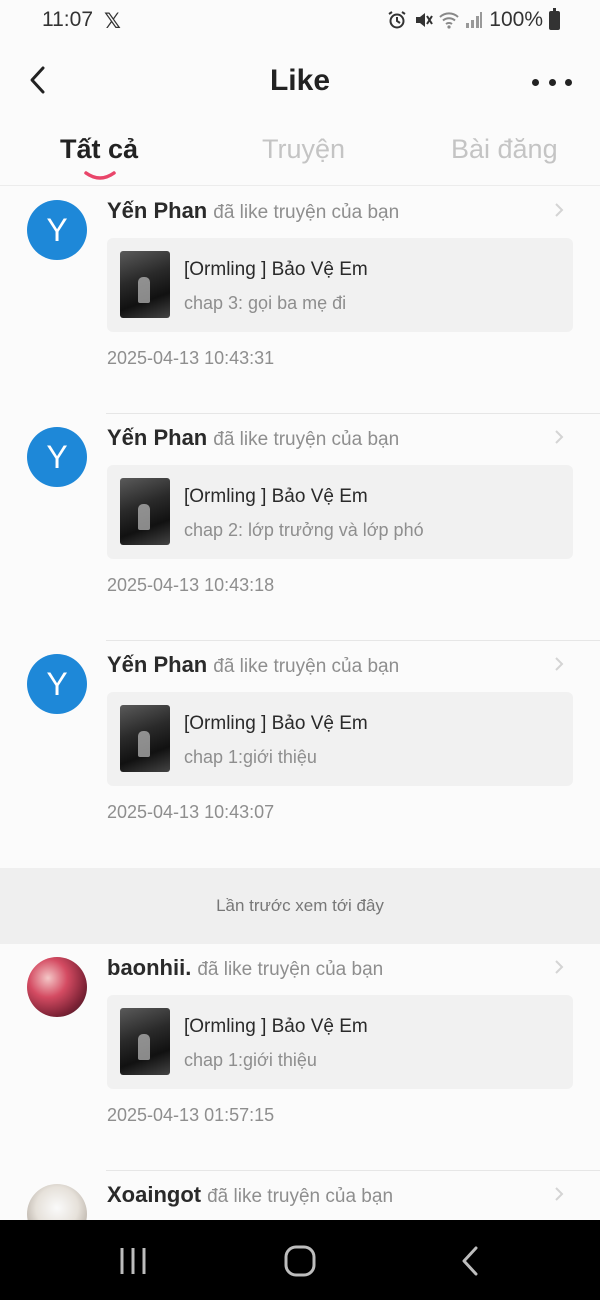 The height and width of the screenshot is (1300, 600). Describe the element at coordinates (191, 812) in the screenshot. I see `timestamp: 2025-04-13 10:43:07` at that location.